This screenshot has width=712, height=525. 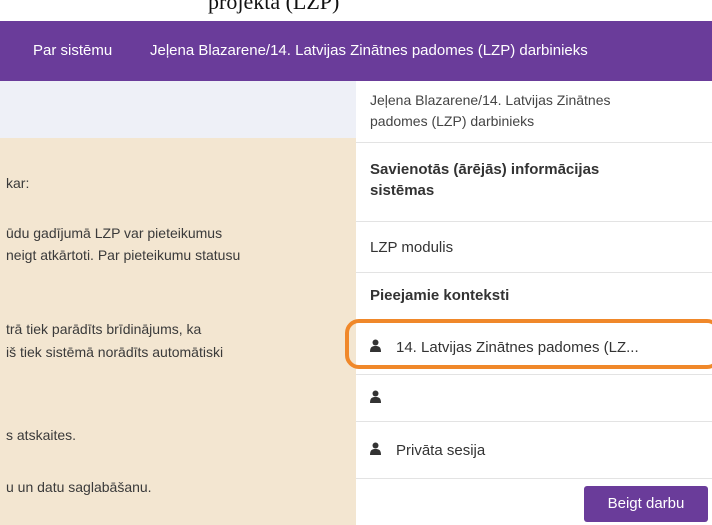 I want to click on context-item-private-session: Privāta sesija, so click(x=534, y=450).